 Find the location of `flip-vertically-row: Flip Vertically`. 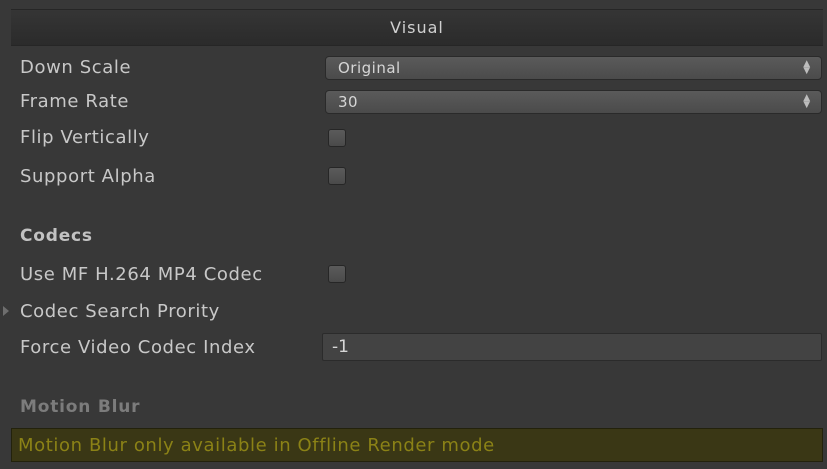

flip-vertically-row: Flip Vertically is located at coordinates (85, 137).